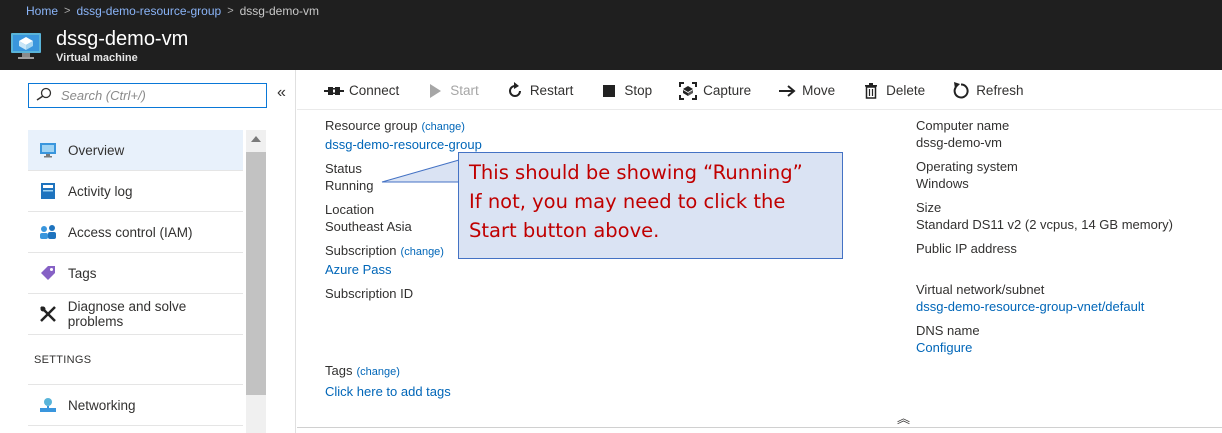 This screenshot has height=433, width=1222. Describe the element at coordinates (26, 46) in the screenshot. I see `virtual-machine-icon` at that location.